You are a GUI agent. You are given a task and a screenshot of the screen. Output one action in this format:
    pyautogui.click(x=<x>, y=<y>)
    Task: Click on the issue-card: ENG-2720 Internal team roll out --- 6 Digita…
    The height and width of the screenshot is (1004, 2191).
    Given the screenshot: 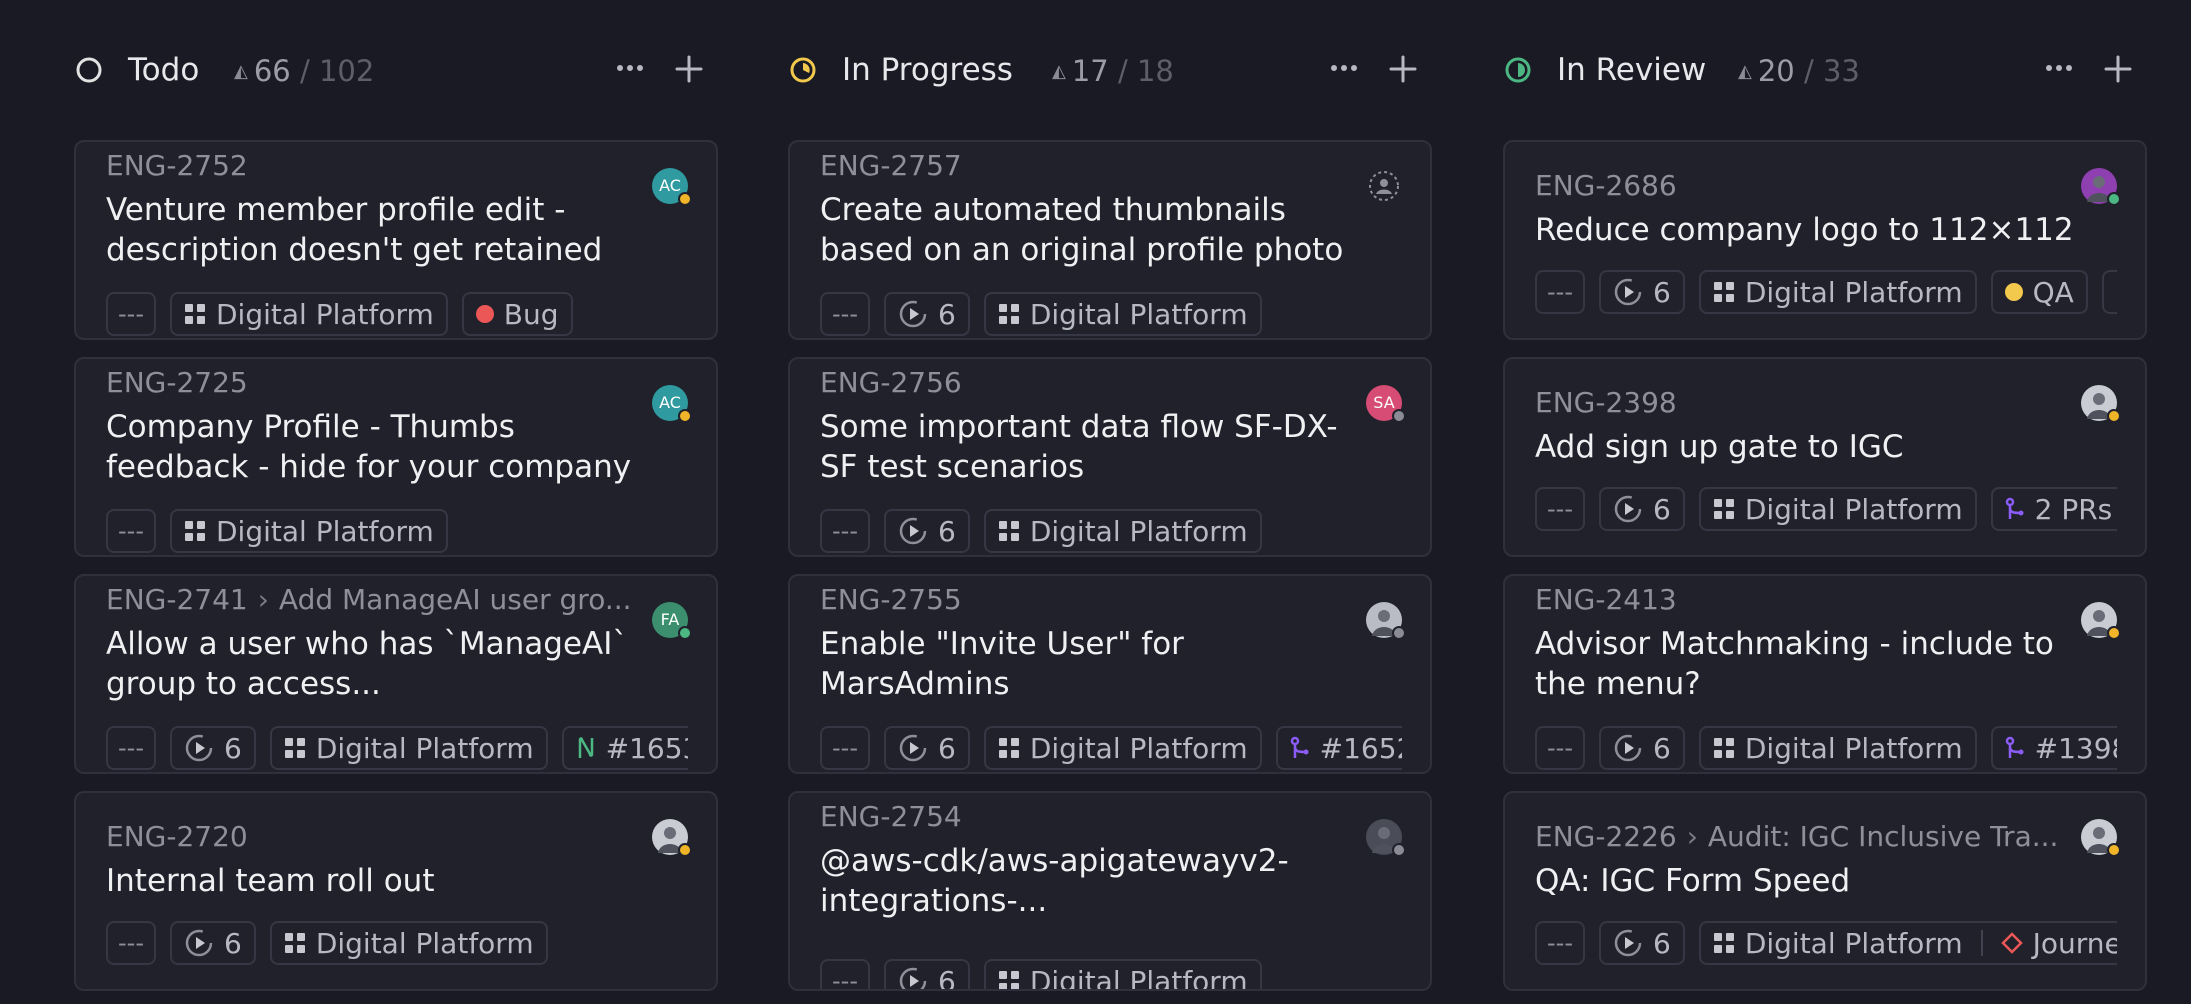 What is the action you would take?
    pyautogui.click(x=396, y=891)
    